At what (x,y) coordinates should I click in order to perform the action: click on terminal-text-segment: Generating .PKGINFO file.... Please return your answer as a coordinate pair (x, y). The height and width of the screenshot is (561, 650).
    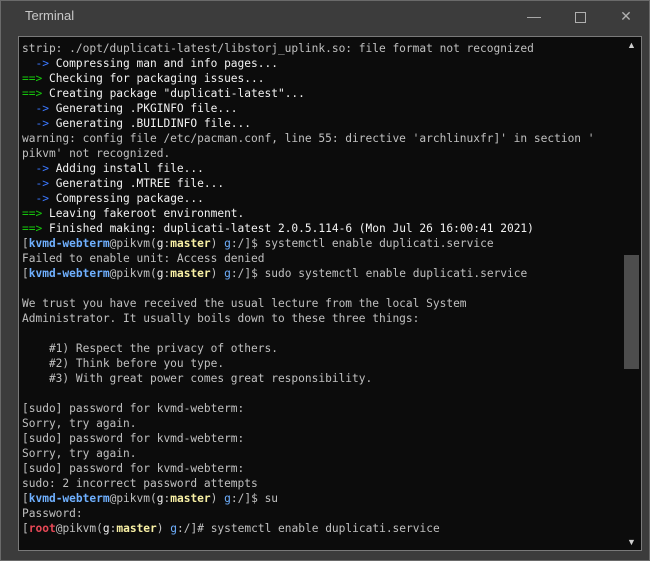
    Looking at the image, I should click on (146, 108).